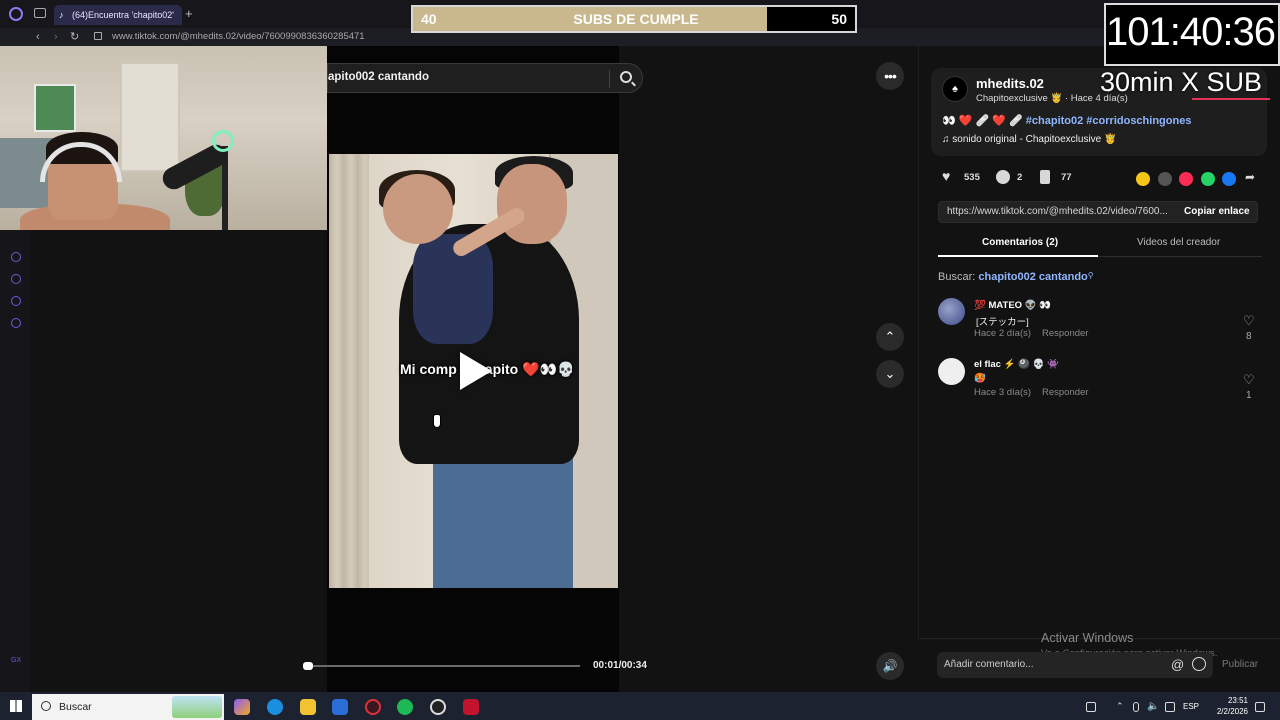 The width and height of the screenshot is (1280, 720). I want to click on publish-button: Publicar, so click(1240, 664).